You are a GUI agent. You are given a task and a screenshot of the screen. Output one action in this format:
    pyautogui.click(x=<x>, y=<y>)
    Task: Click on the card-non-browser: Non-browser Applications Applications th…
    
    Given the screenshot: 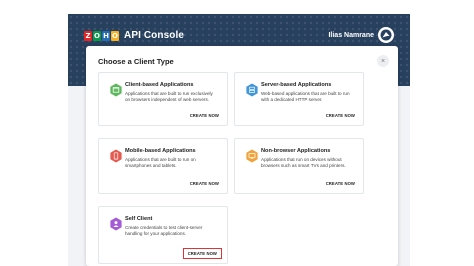 What is the action you would take?
    pyautogui.click(x=299, y=166)
    